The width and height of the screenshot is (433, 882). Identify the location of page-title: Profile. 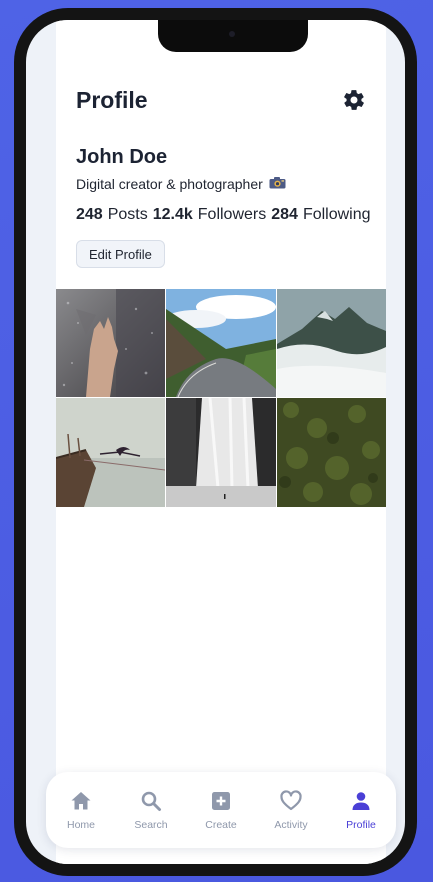
(112, 99).